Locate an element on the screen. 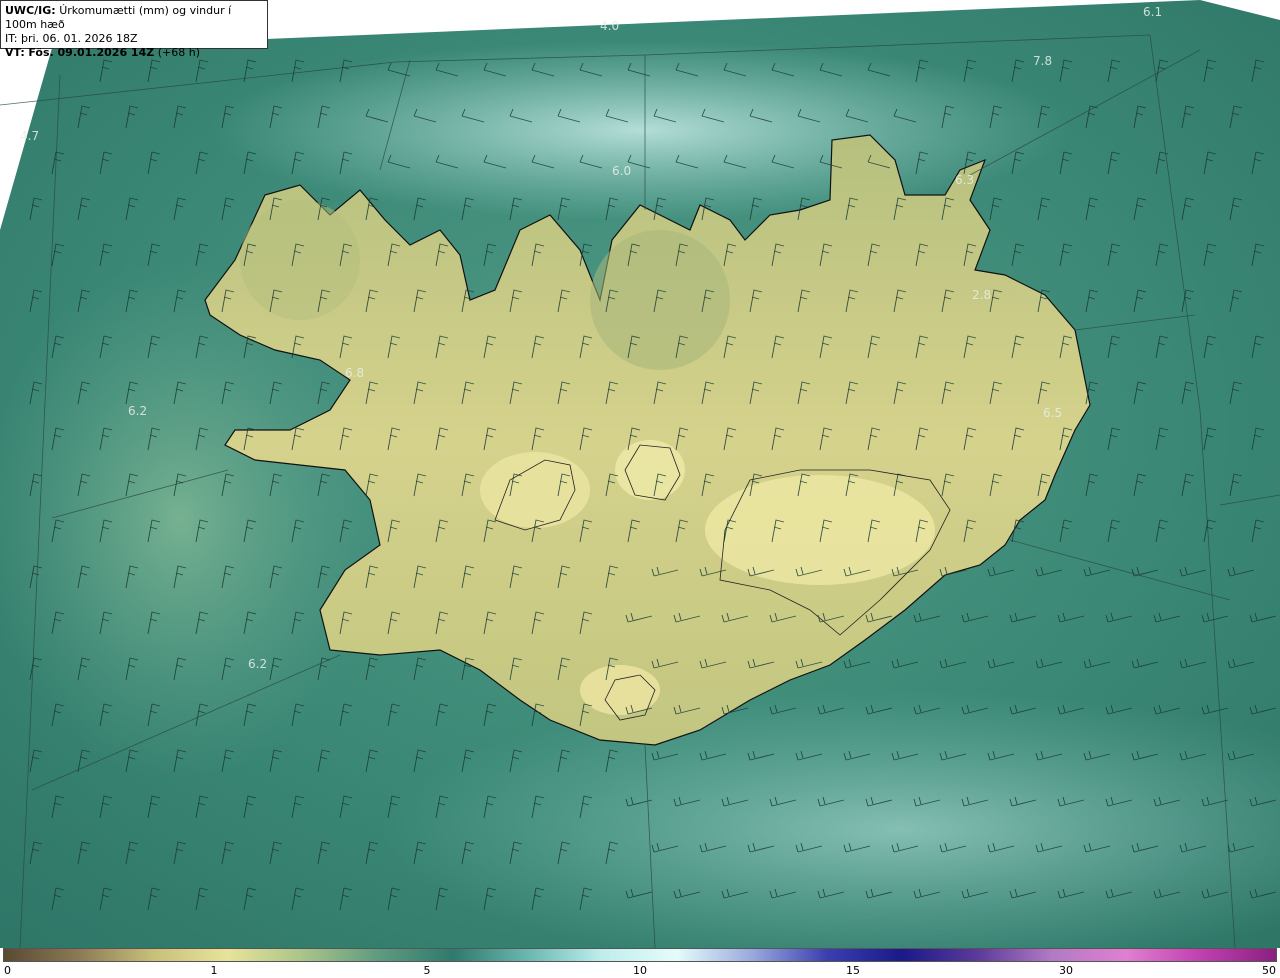 Image resolution: width=1280 pixels, height=978 pixels. colorbar-tick: 5 is located at coordinates (427, 970).